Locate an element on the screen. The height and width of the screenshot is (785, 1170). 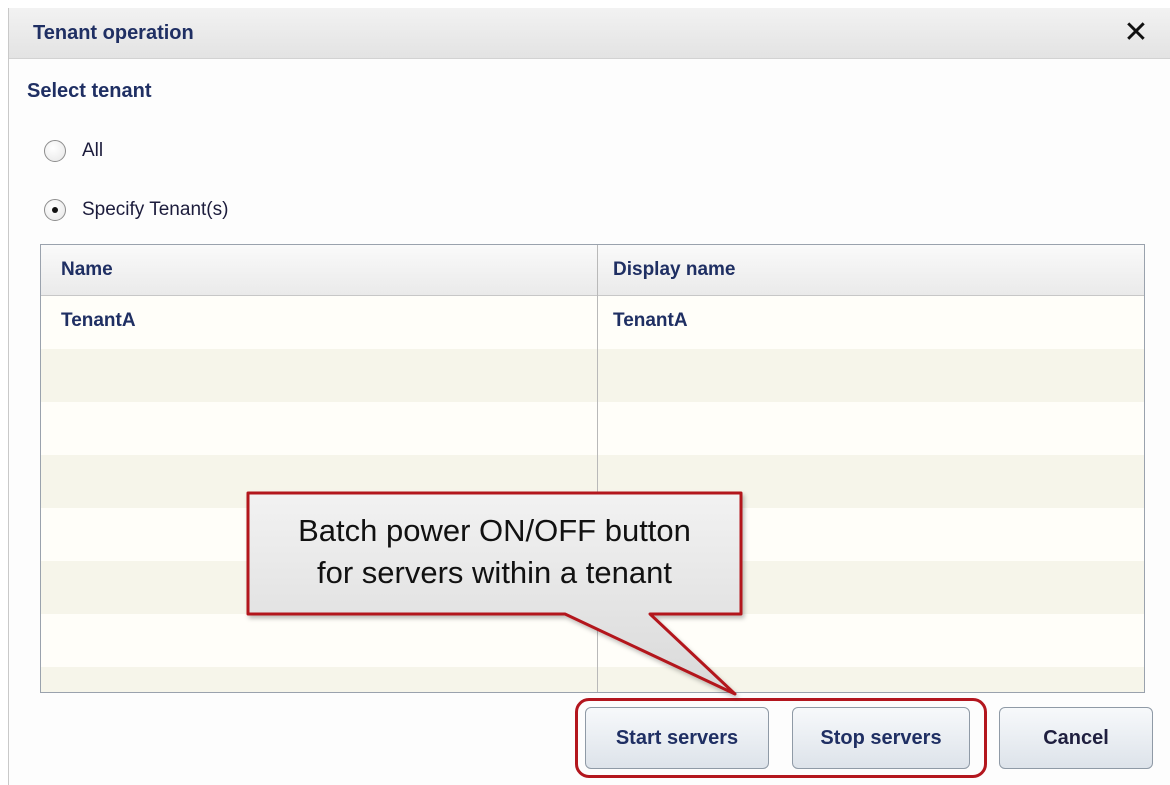
radio-all-icon is located at coordinates (55, 151).